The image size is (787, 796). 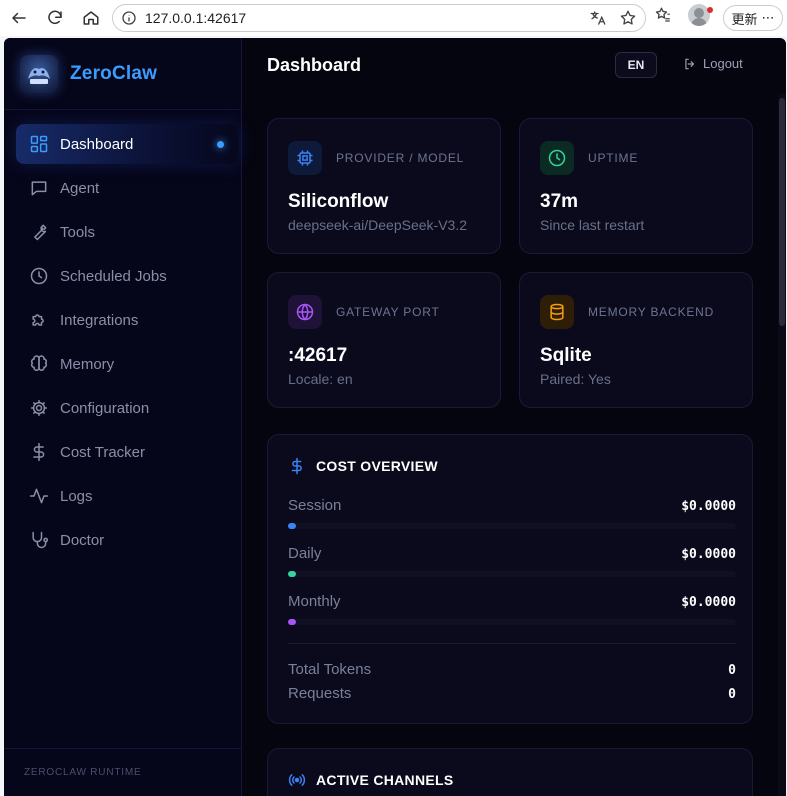 What do you see at coordinates (305, 158) in the screenshot?
I see `cpu-icon` at bounding box center [305, 158].